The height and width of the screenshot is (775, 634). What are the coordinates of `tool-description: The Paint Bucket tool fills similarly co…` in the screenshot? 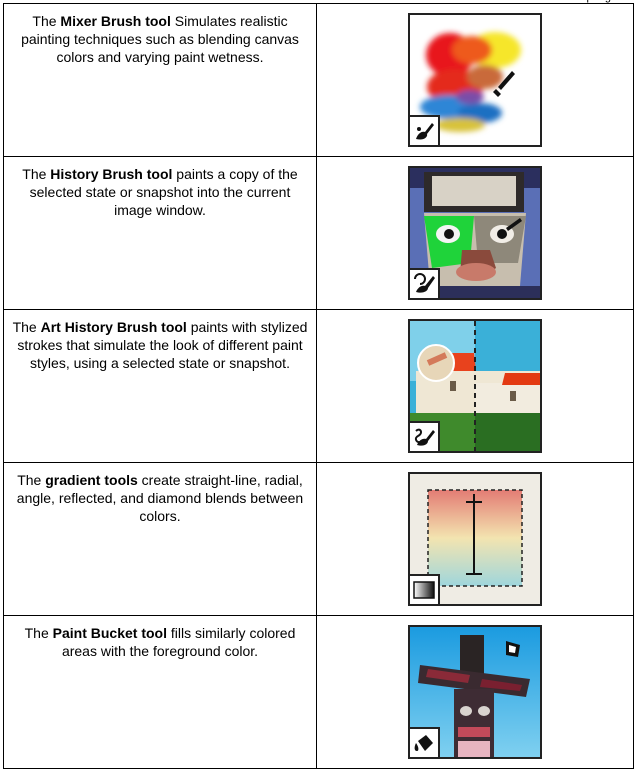 It's located at (160, 642).